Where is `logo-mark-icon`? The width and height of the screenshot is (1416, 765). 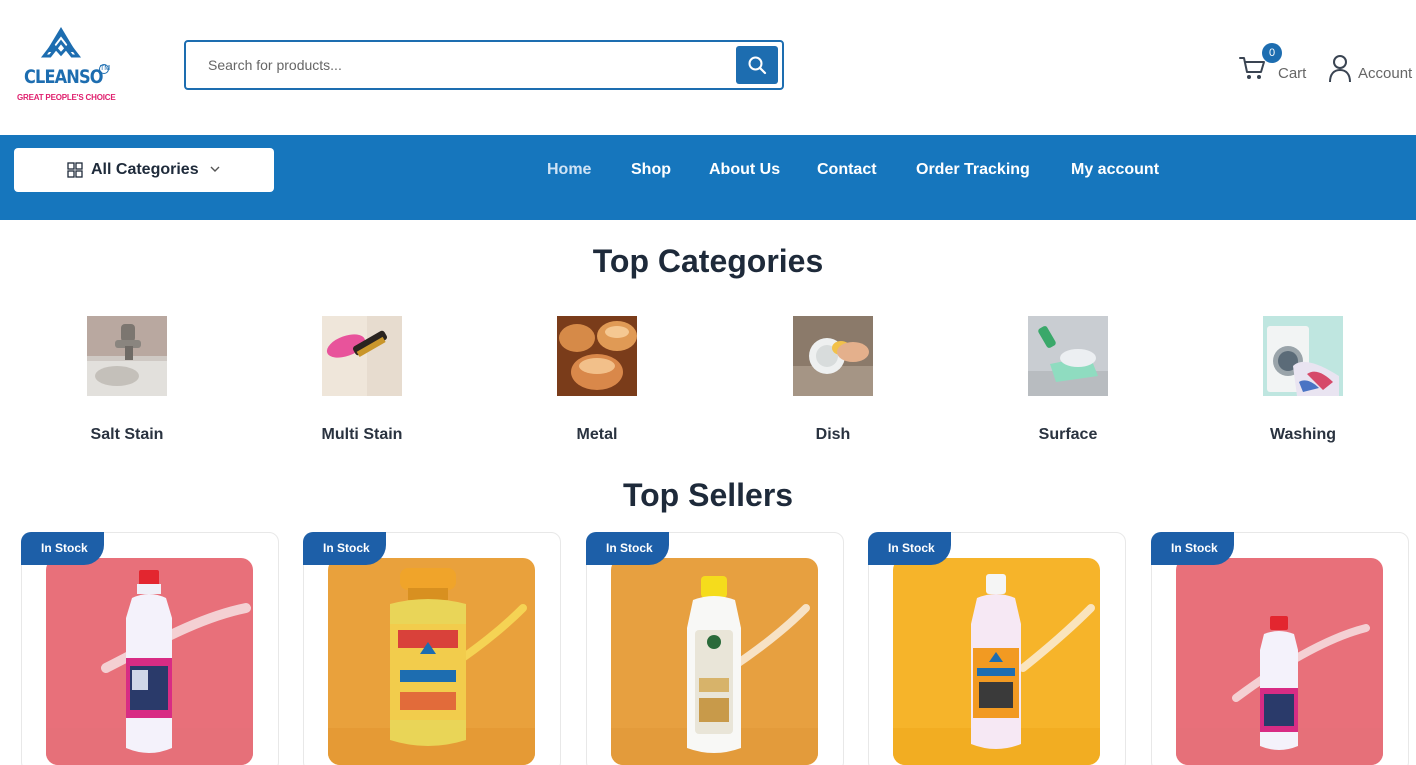 logo-mark-icon is located at coordinates (61, 42).